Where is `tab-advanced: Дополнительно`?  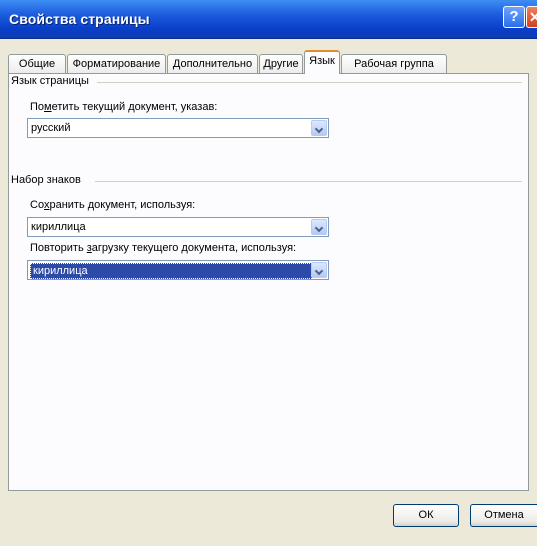 tab-advanced: Дополнительно is located at coordinates (212, 63).